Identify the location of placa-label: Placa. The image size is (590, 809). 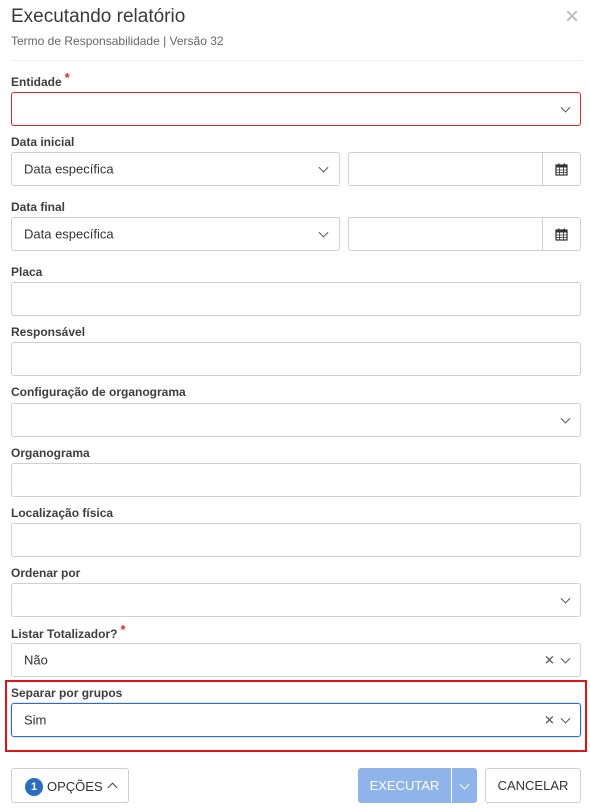
(27, 272).